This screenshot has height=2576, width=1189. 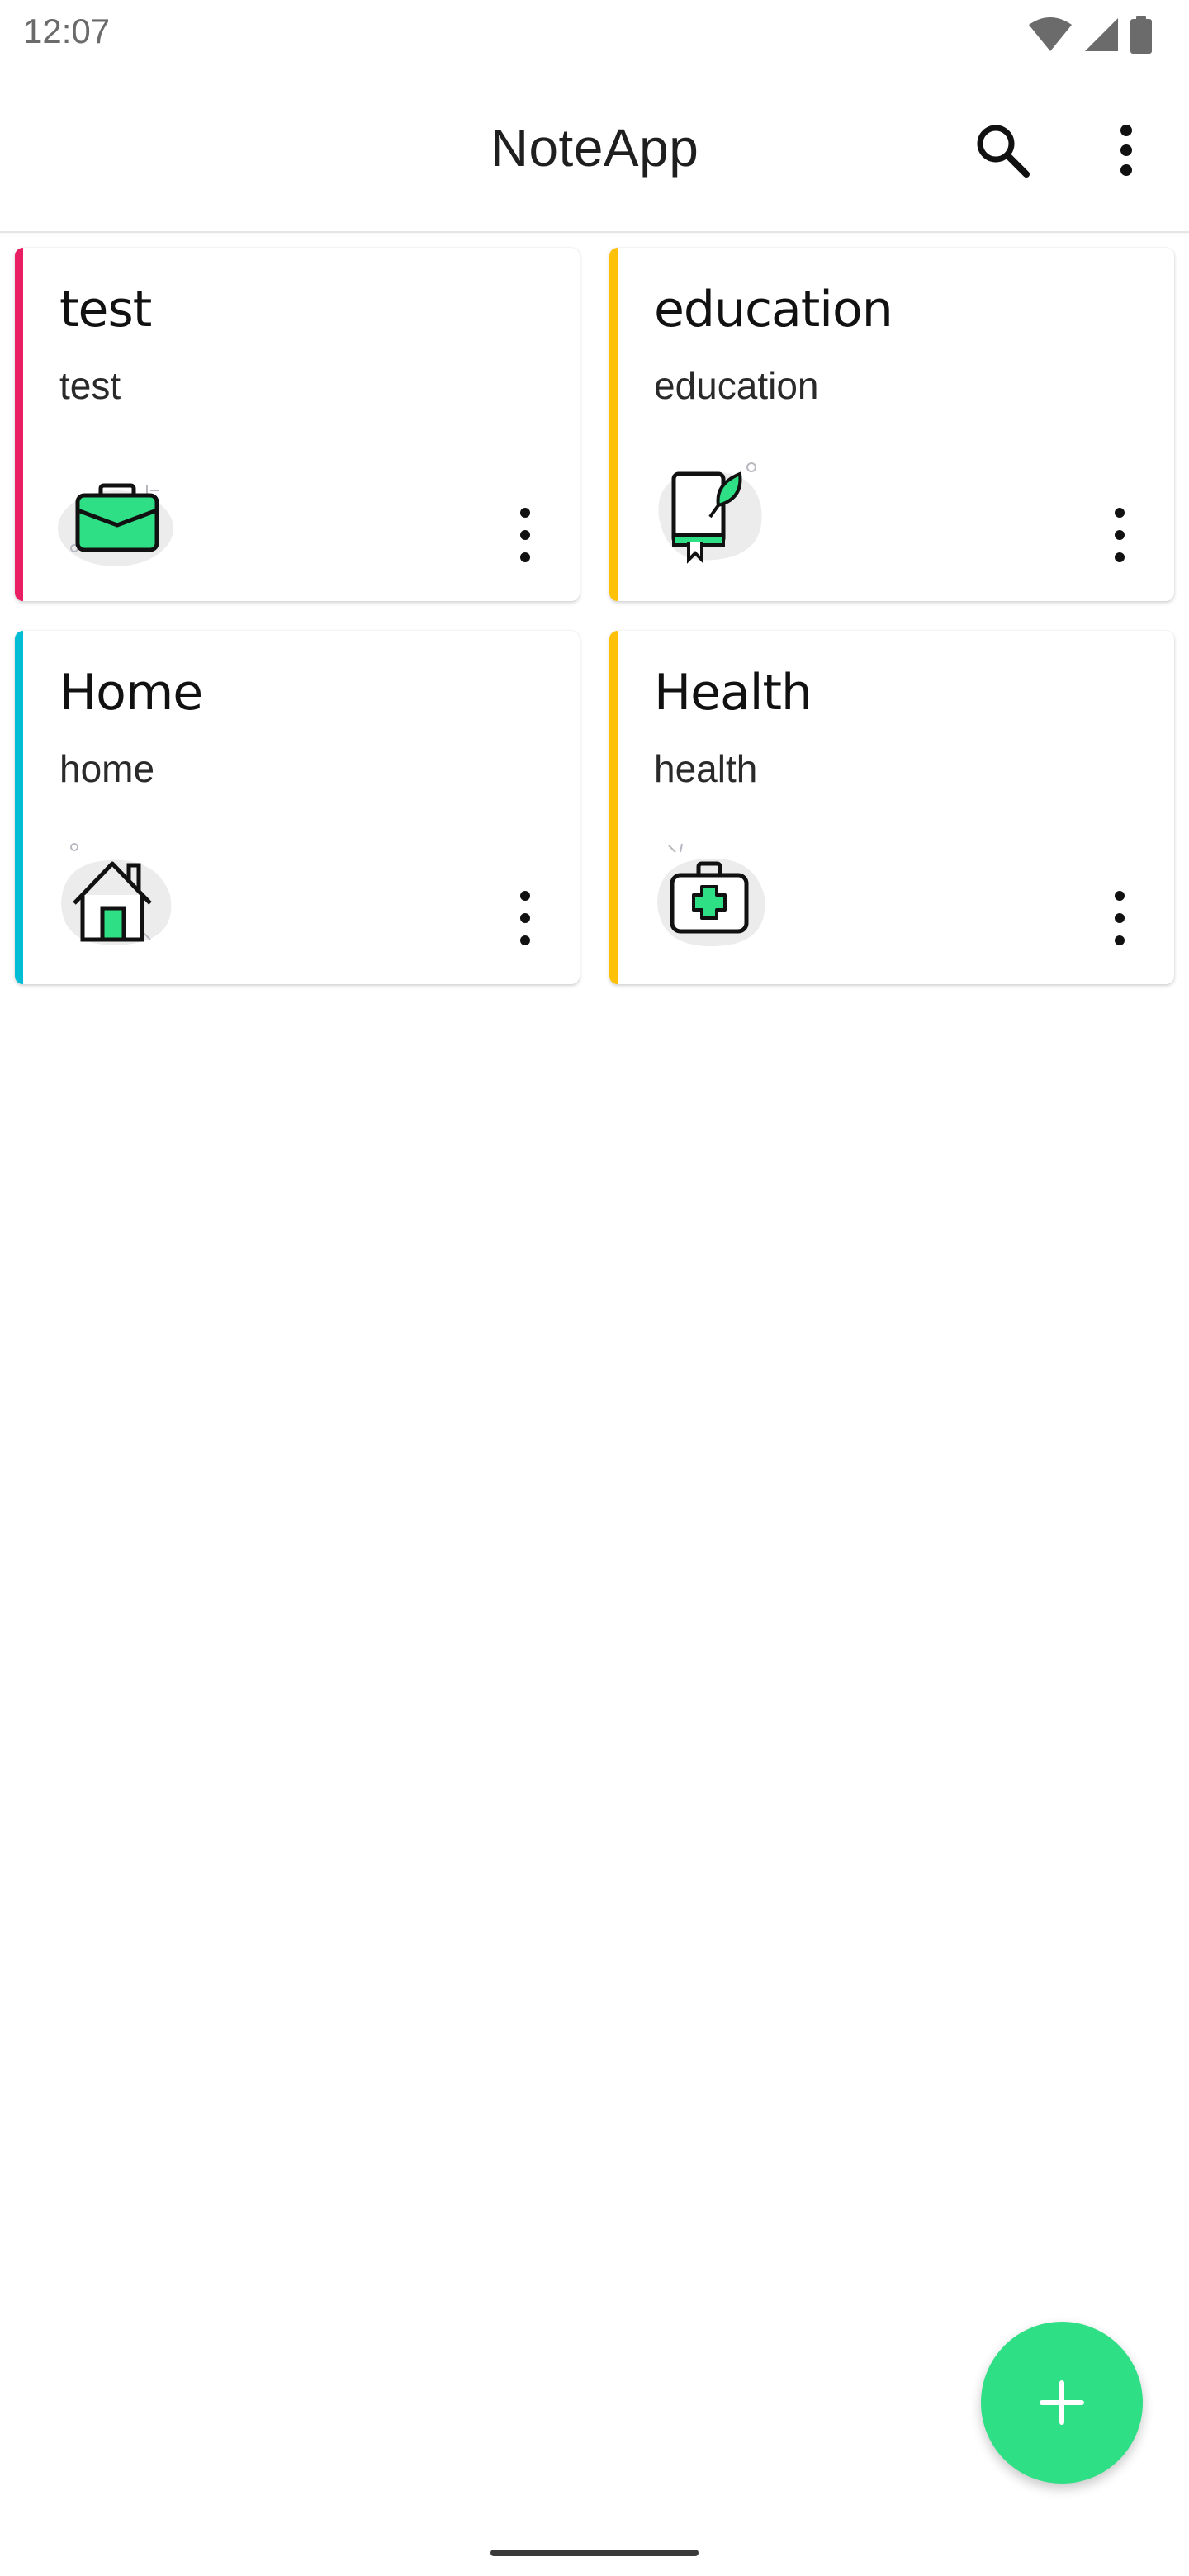 I want to click on house-icon, so click(x=116, y=894).